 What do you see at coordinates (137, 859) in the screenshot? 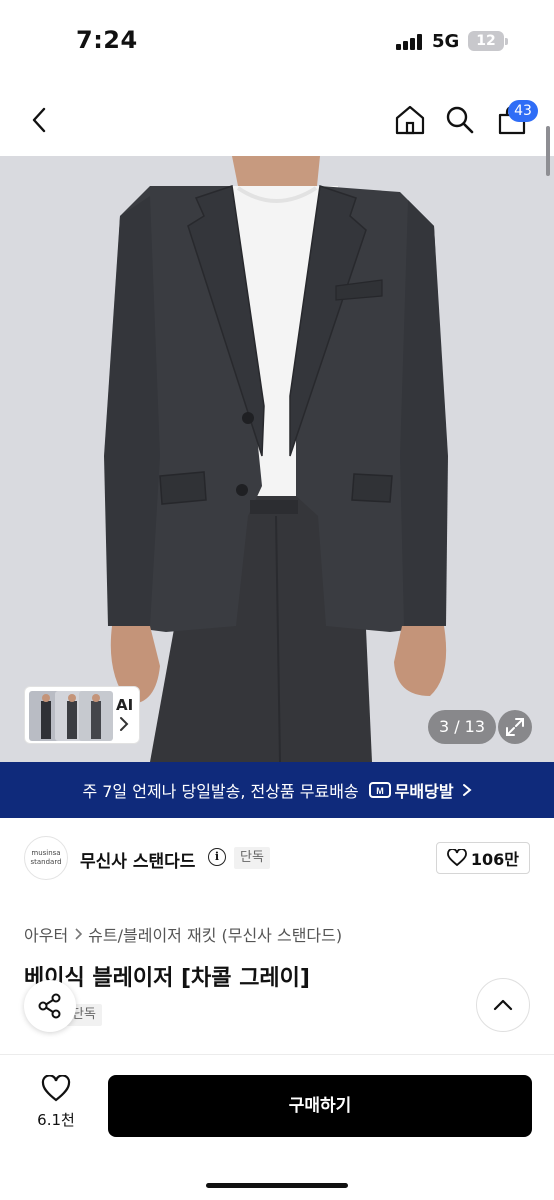
I see `brand-name: 무신사 스탠다드` at bounding box center [137, 859].